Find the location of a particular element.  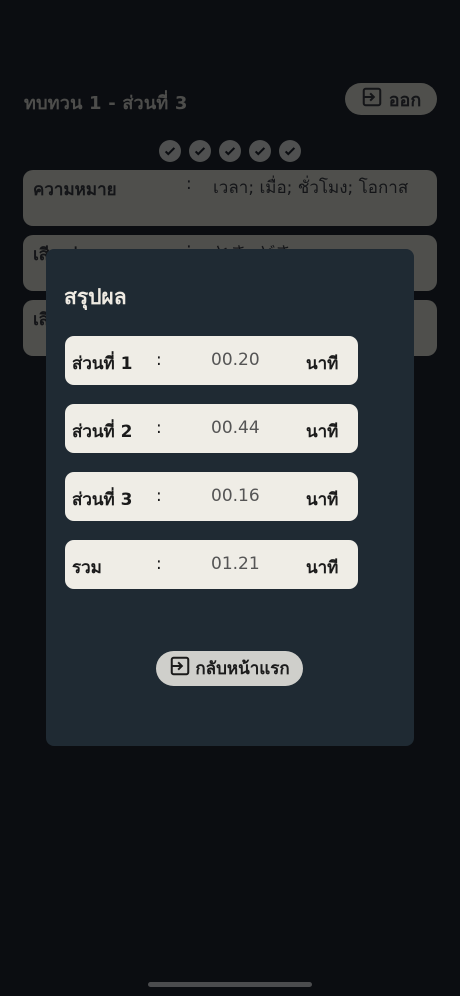

summary-row: ส่วนที่ 3 : 00.16 นาที is located at coordinates (211, 496).